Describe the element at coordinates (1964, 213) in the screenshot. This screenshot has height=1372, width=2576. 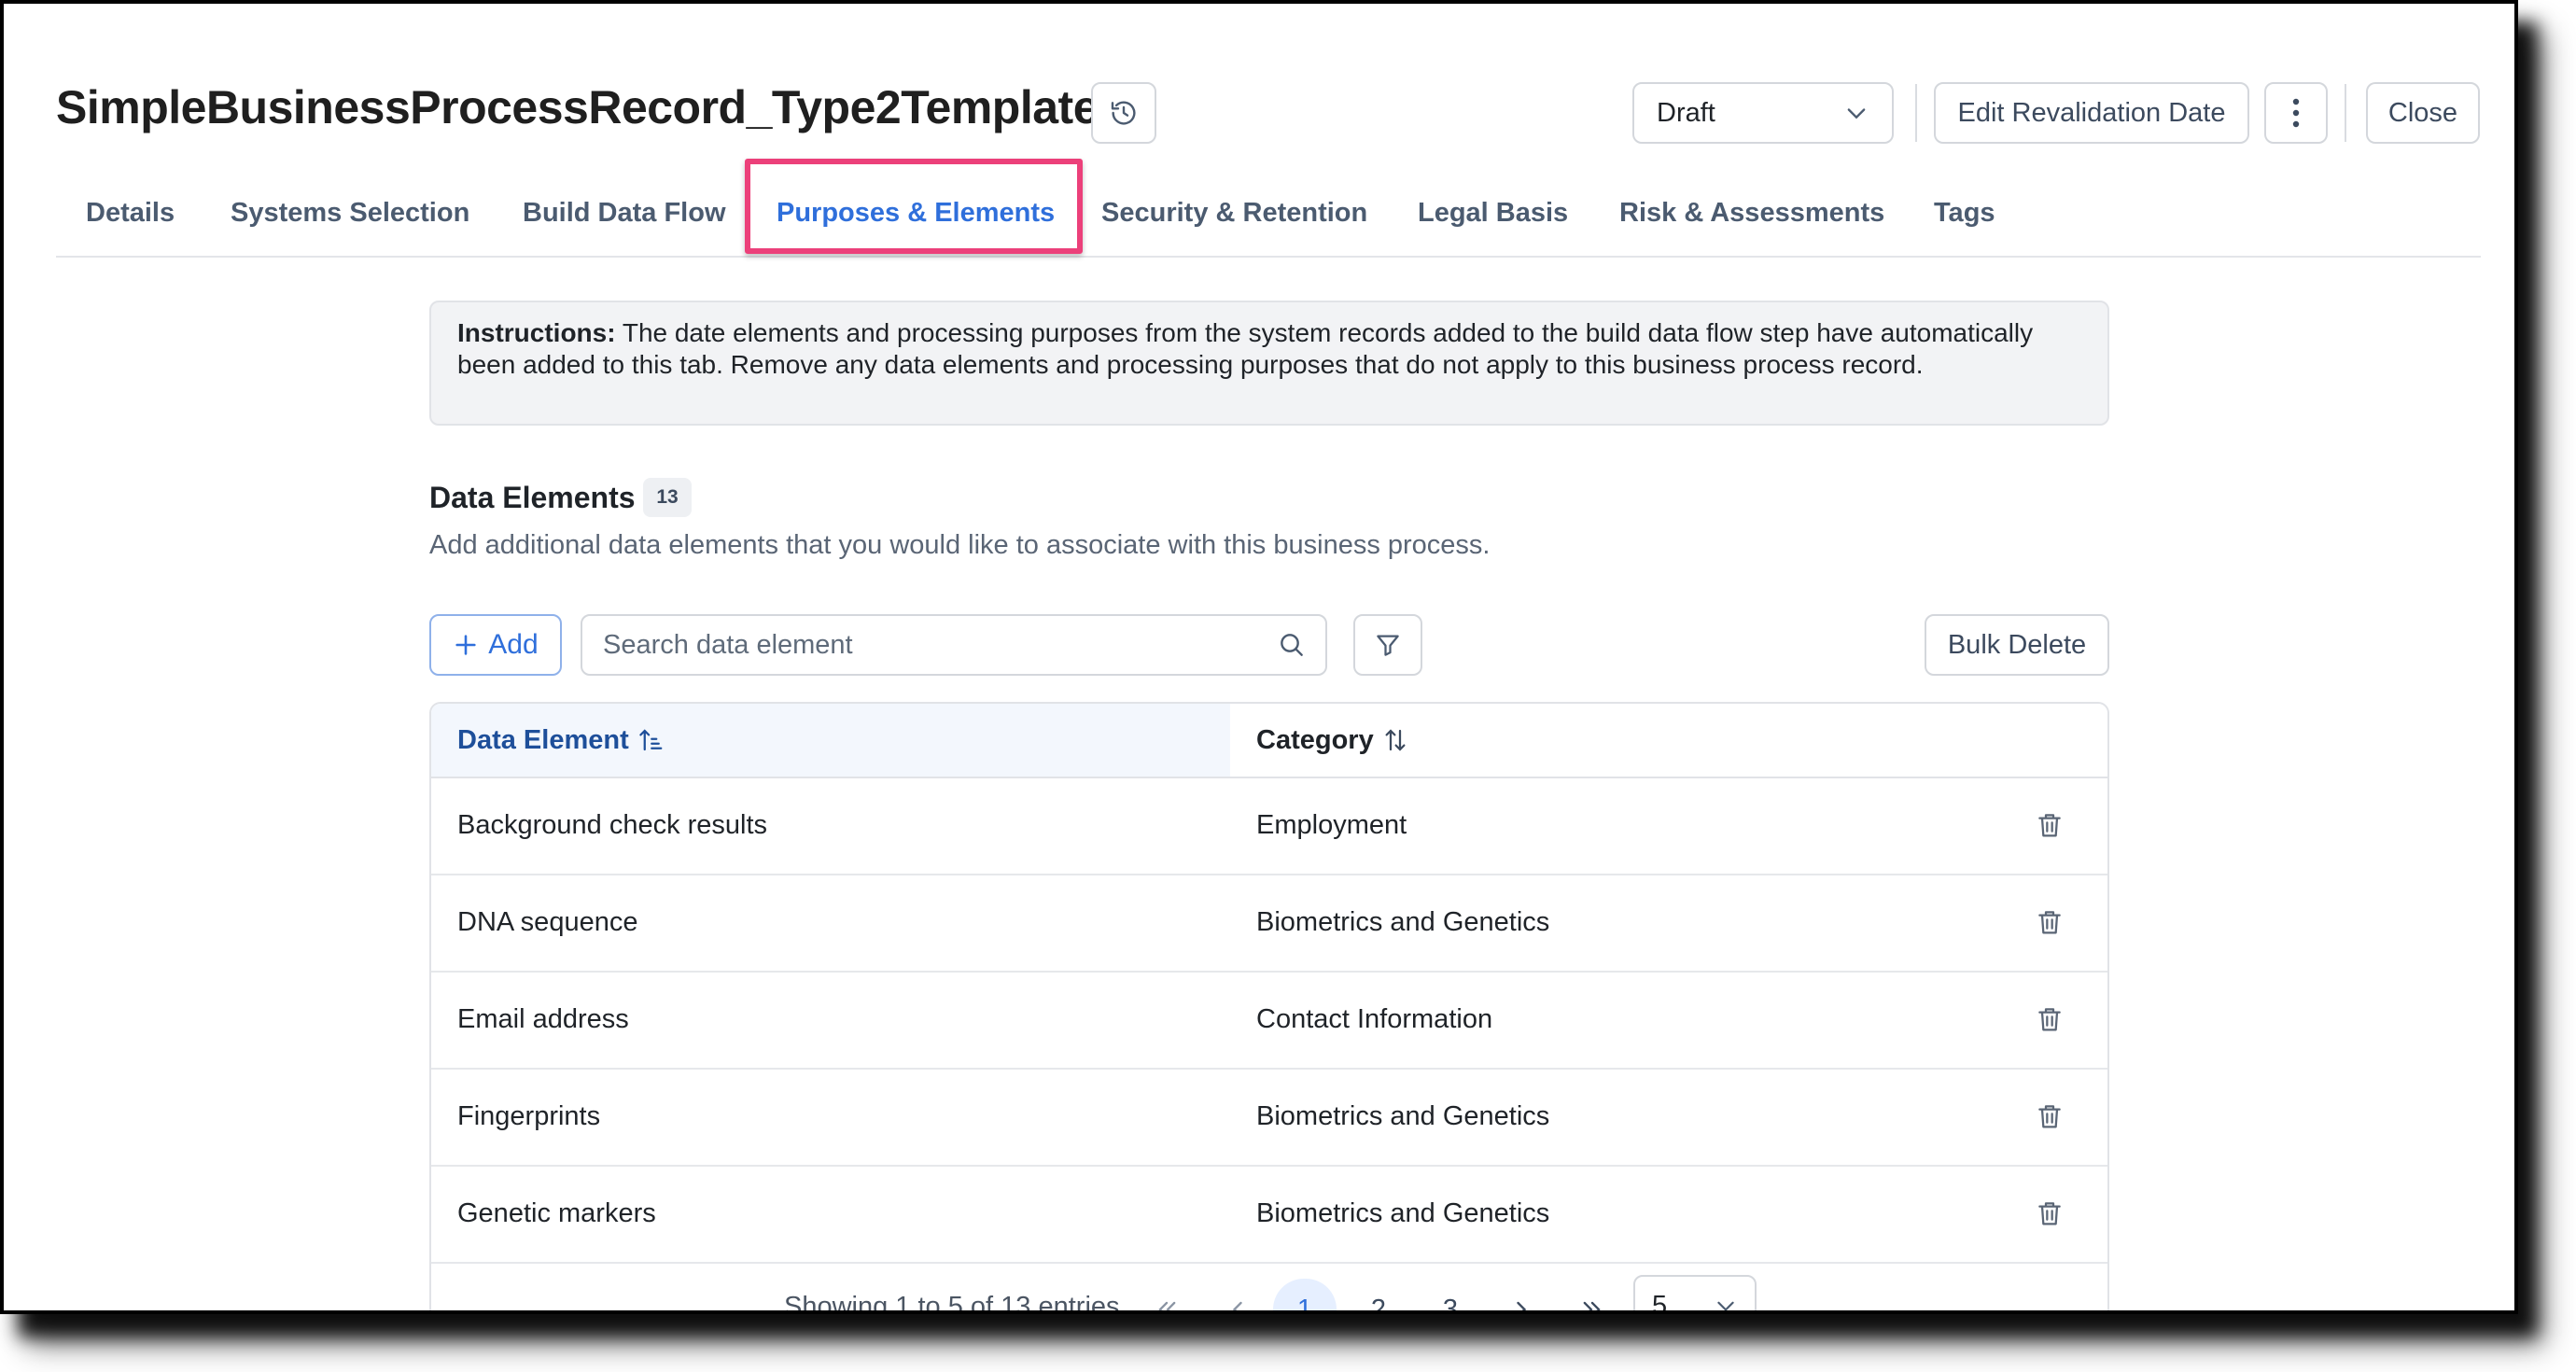
I see `tab-tags: Tags` at that location.